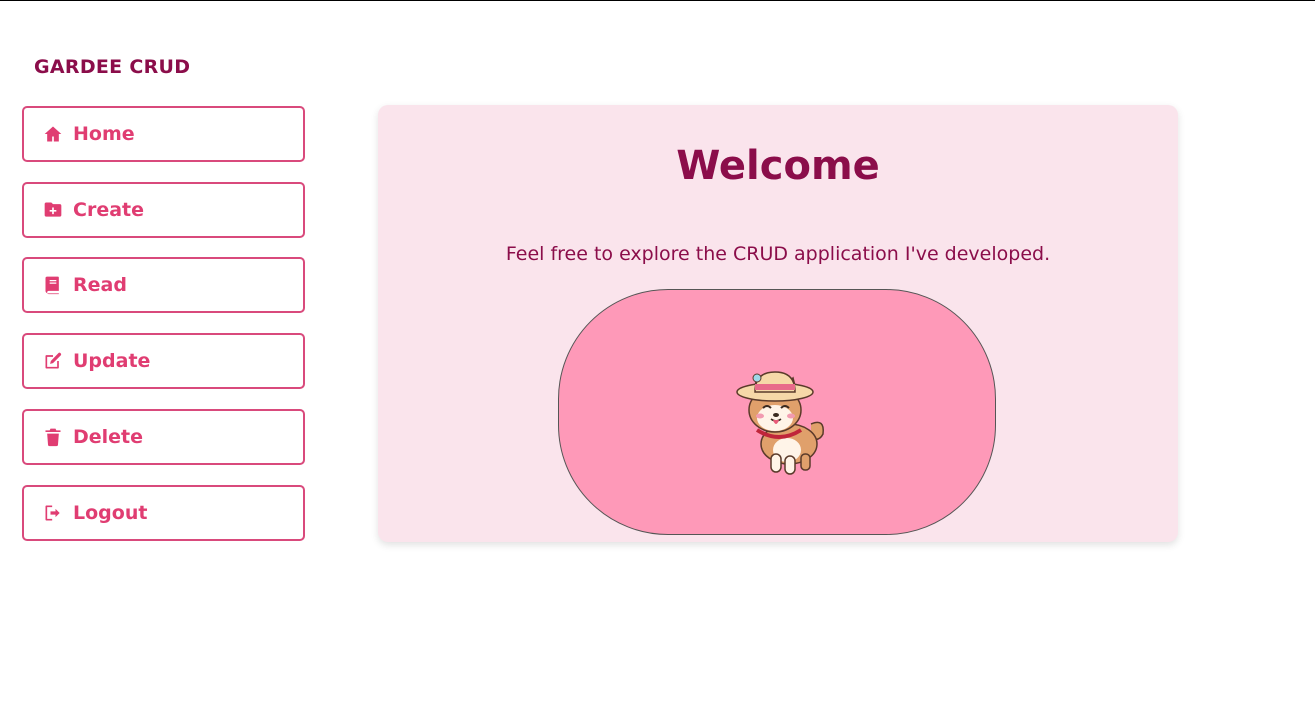 The image size is (1315, 722). I want to click on trash-icon, so click(53, 437).